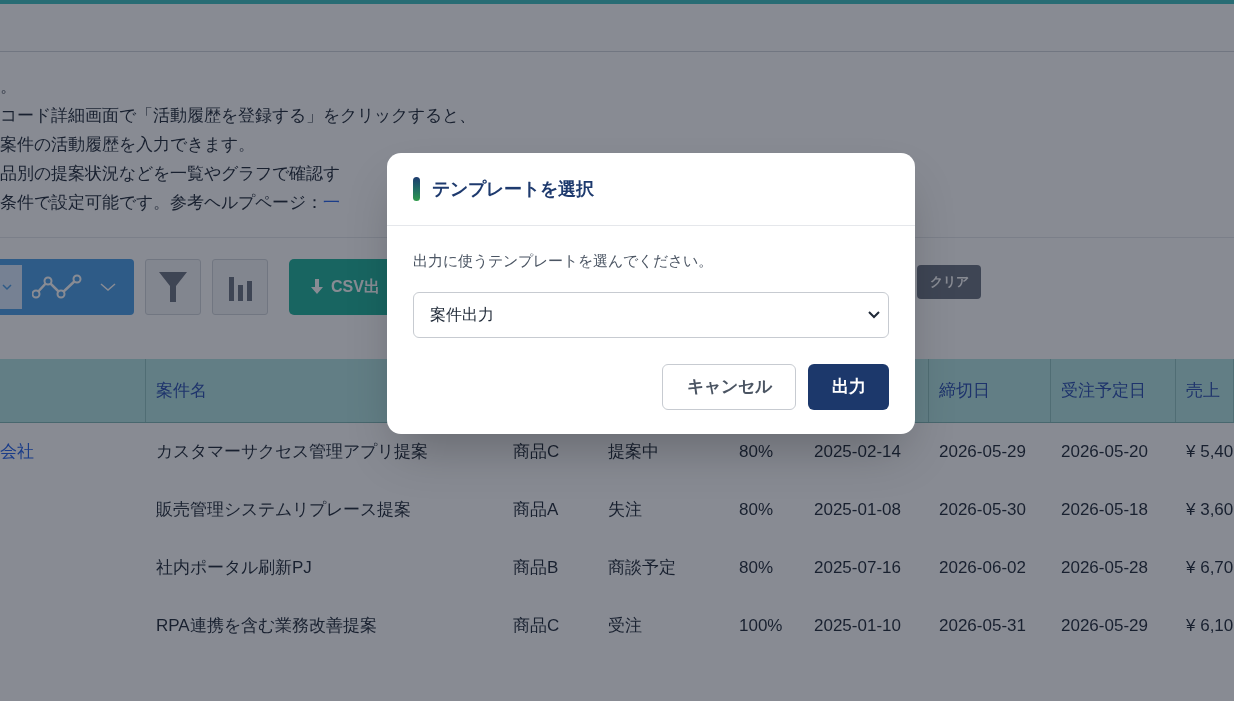 This screenshot has width=1234, height=701. I want to click on funnel-icon, so click(173, 286).